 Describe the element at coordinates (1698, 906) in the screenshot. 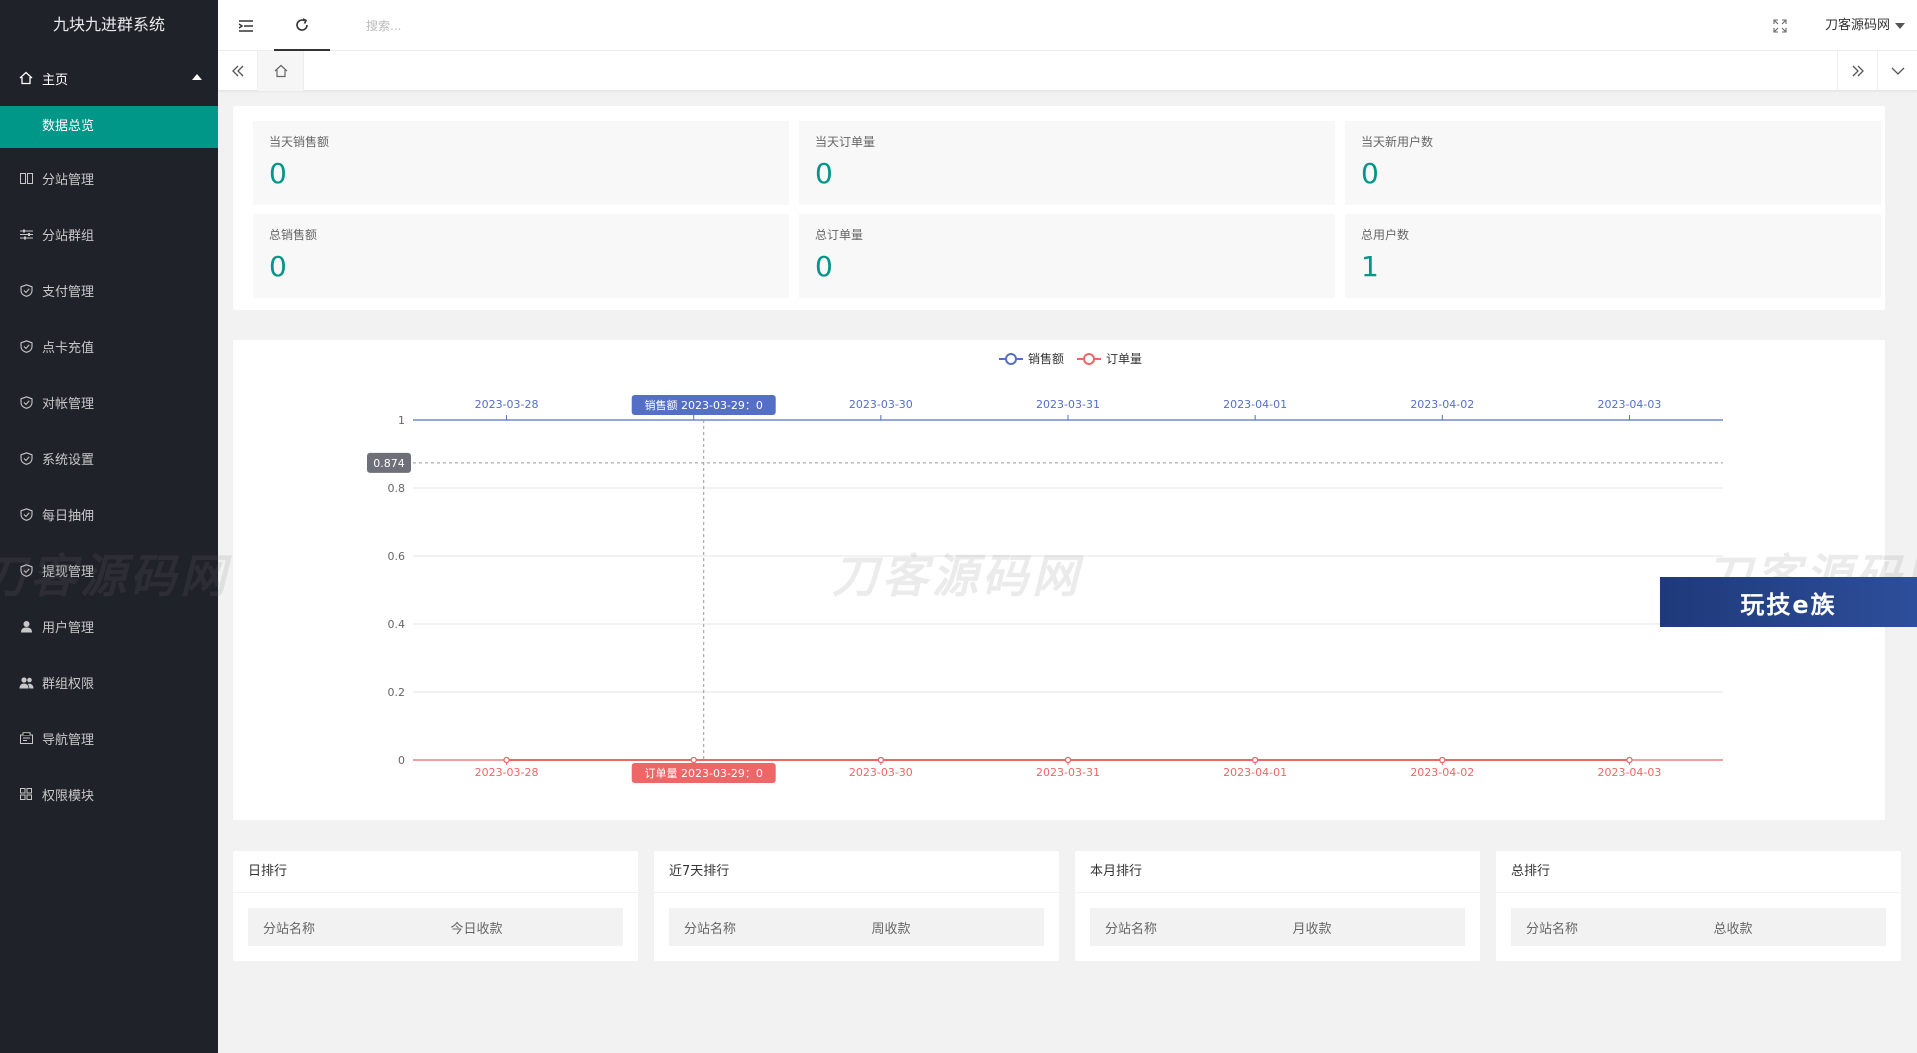

I see `ranking-total: 总排行 分站名称 总收款` at that location.